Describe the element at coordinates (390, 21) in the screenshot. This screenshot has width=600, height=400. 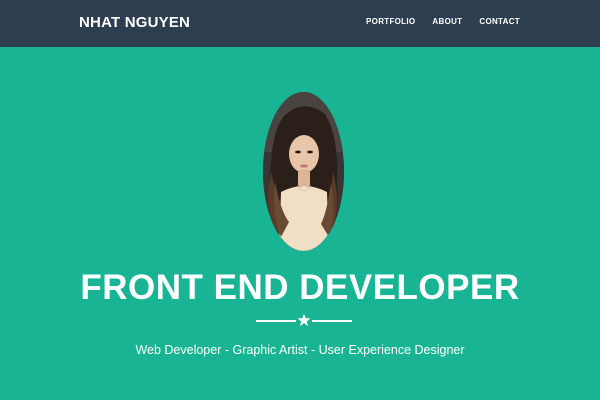
I see `nav-link-portfolio: PORTFOLIO` at that location.